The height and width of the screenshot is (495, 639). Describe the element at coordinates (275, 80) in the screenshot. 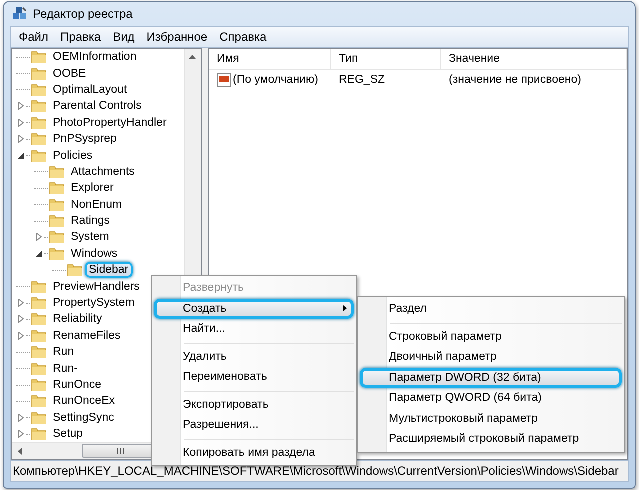

I see `table-cell: (По умолчанию)` at that location.